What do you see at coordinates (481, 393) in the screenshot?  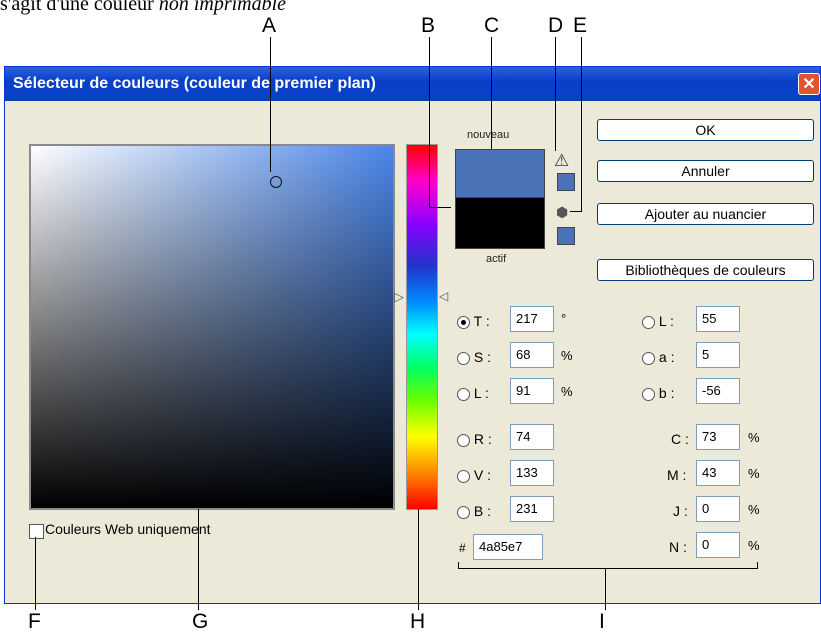 I see `brightness-label: L :` at bounding box center [481, 393].